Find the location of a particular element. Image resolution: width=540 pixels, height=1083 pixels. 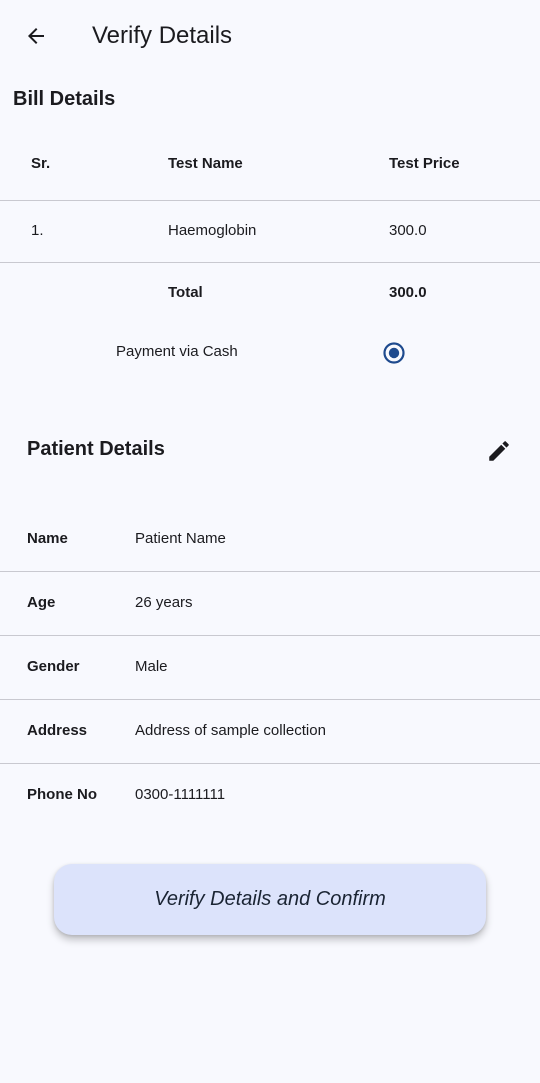

patient-gender-label: Gender is located at coordinates (53, 666).